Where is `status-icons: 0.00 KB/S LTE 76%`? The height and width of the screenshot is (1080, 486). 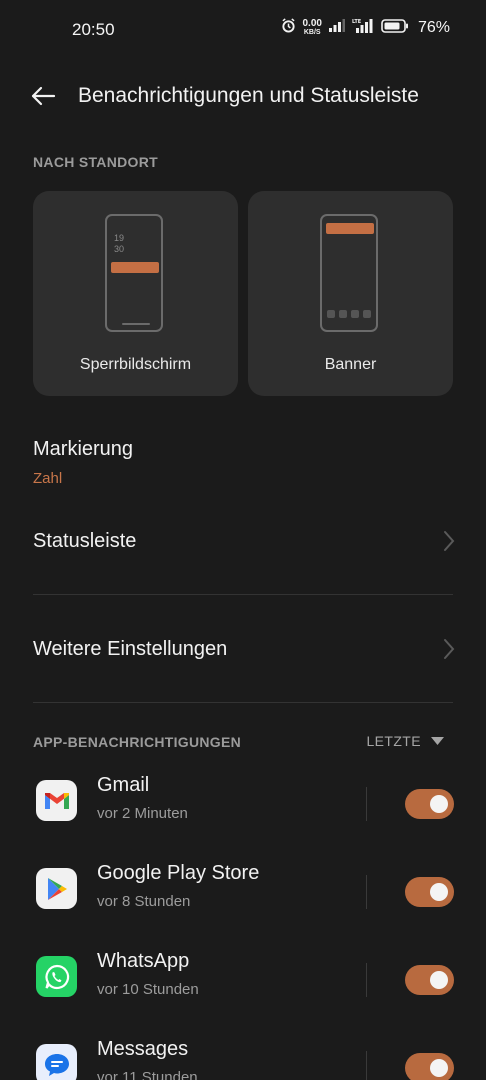
status-icons: 0.00 KB/S LTE 76% is located at coordinates (365, 28).